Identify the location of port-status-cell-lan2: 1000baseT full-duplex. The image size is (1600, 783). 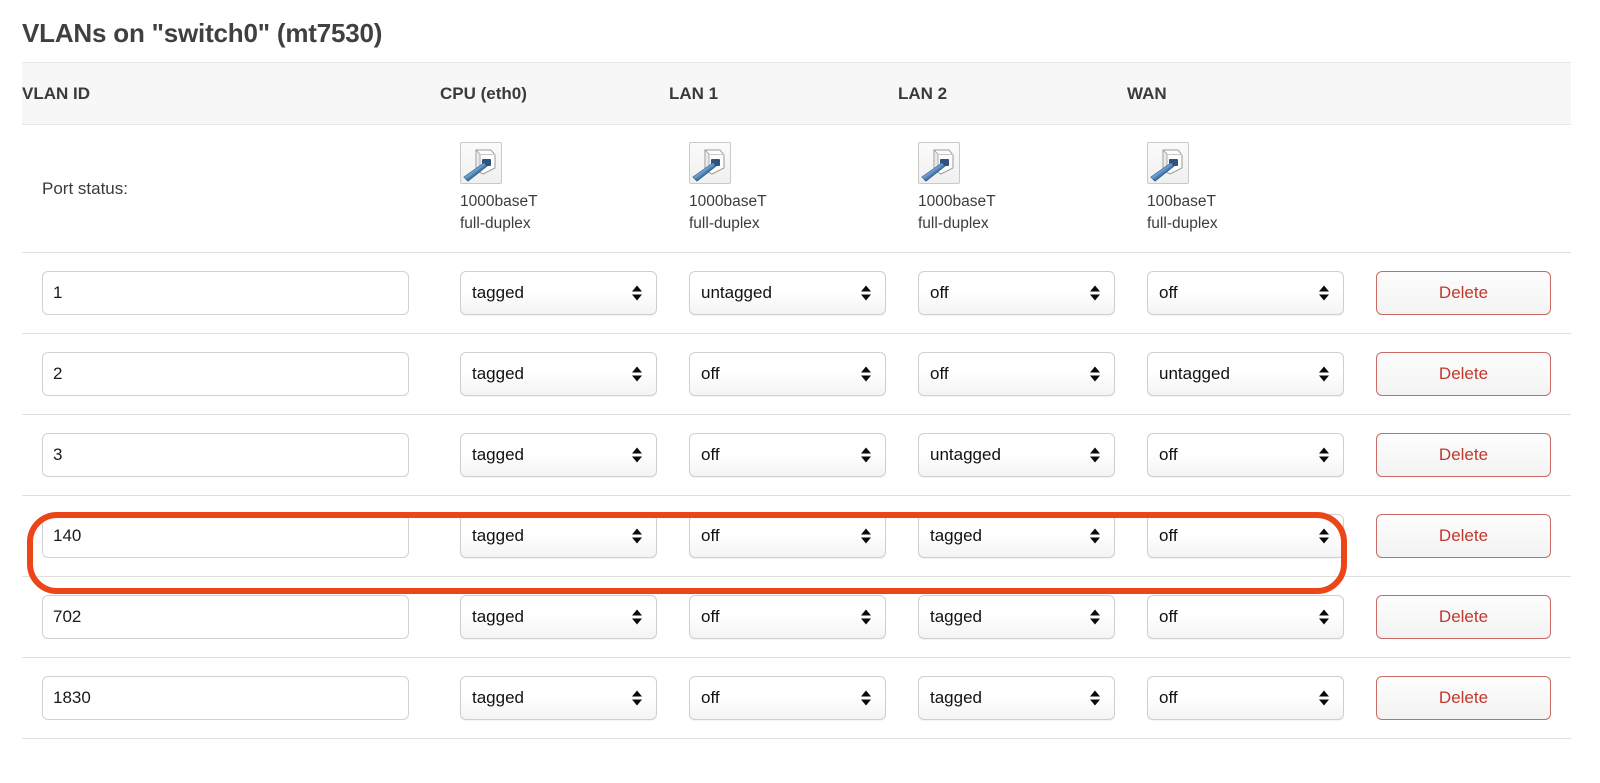
(1012, 188).